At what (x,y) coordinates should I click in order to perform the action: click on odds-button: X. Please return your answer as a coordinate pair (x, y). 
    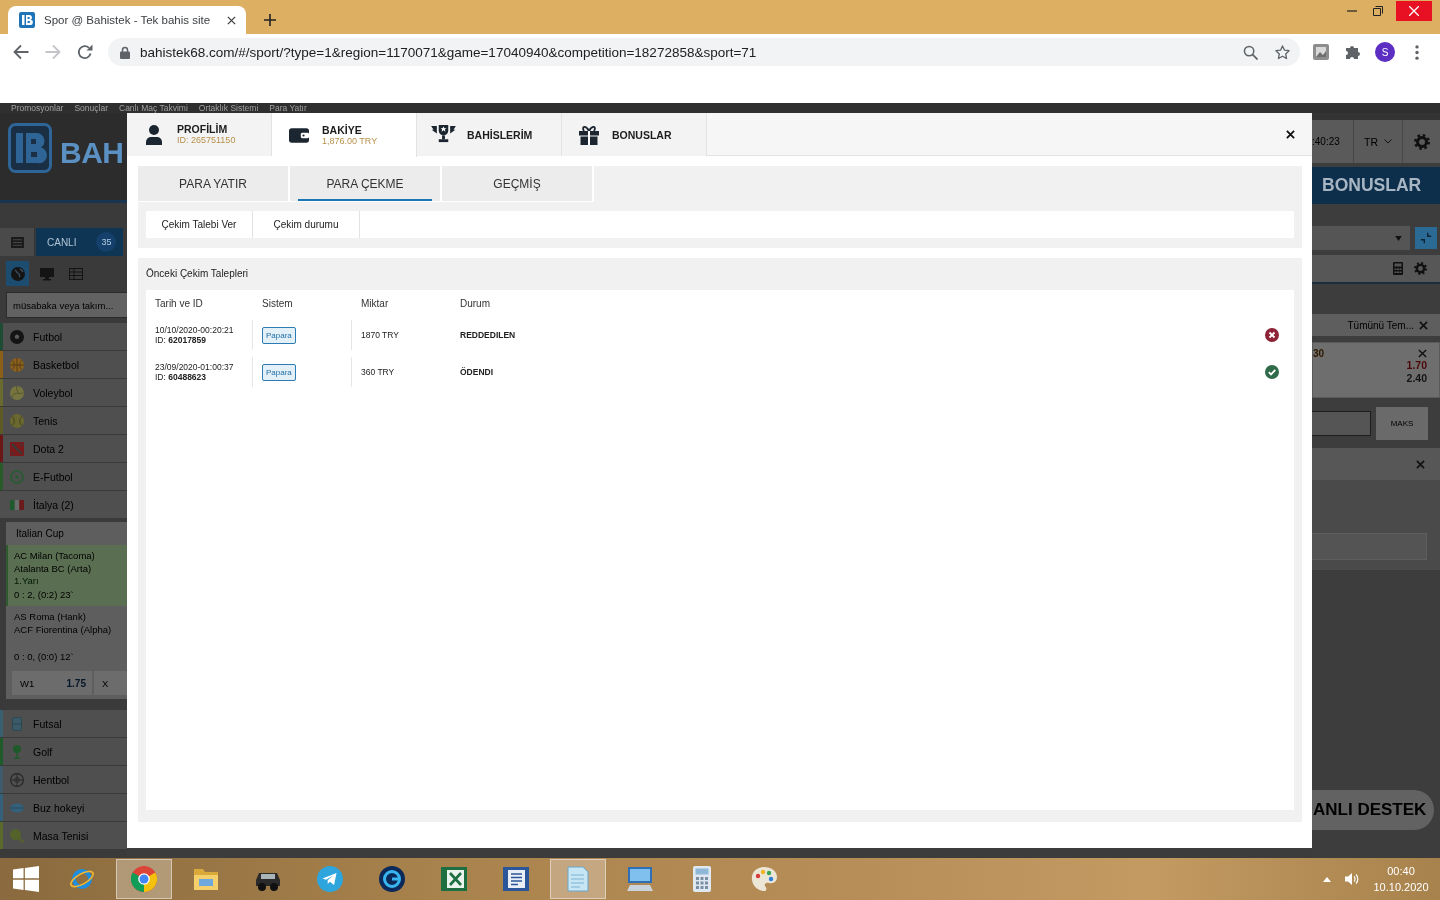
    Looking at the image, I should click on (110, 683).